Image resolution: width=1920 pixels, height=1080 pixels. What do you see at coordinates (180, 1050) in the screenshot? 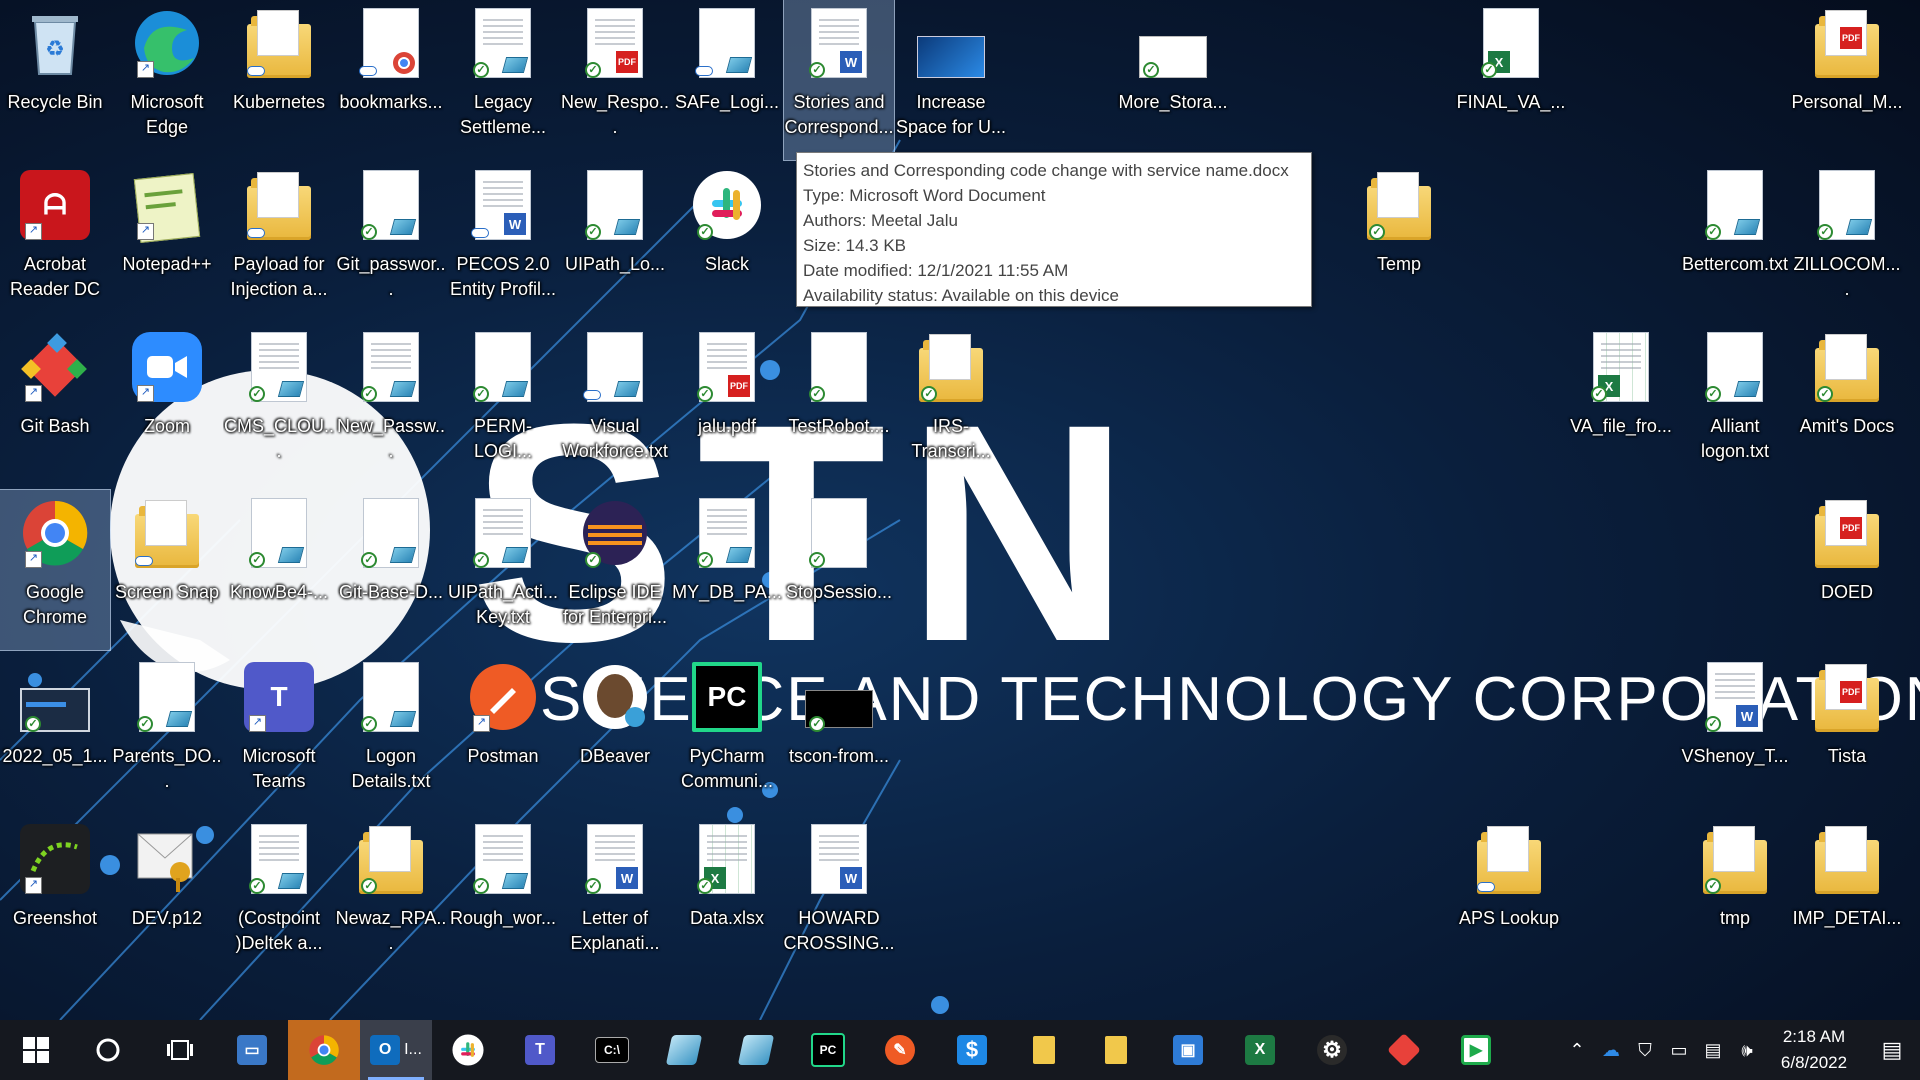
I see `task-view-button` at bounding box center [180, 1050].